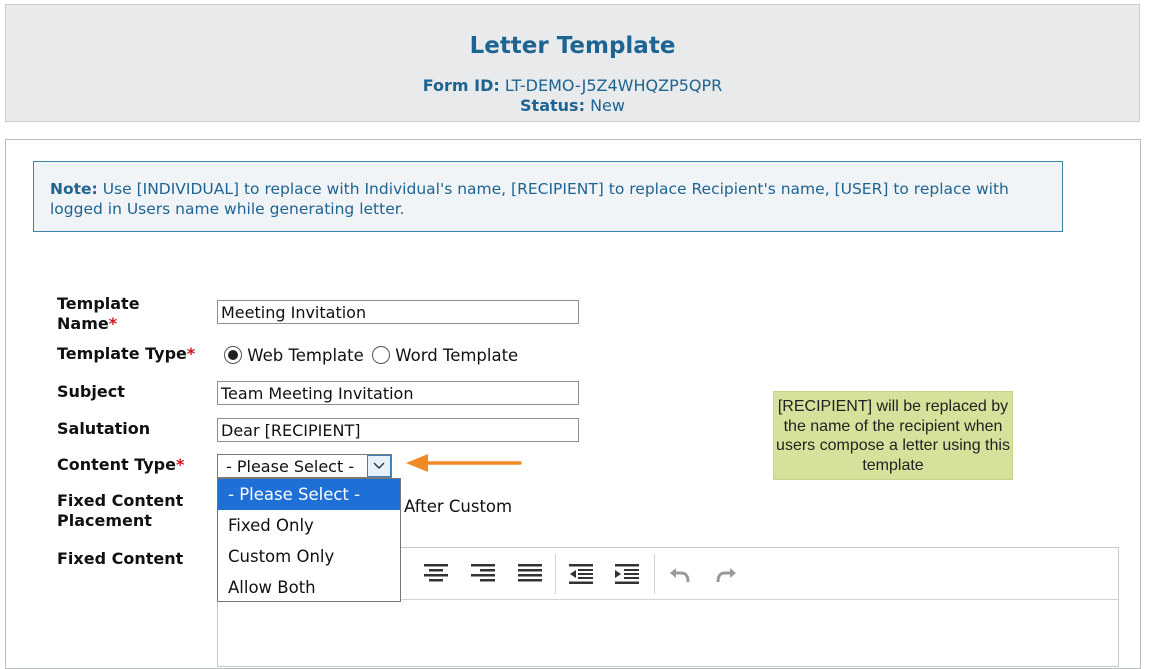  I want to click on align-justify-icon, so click(530, 574).